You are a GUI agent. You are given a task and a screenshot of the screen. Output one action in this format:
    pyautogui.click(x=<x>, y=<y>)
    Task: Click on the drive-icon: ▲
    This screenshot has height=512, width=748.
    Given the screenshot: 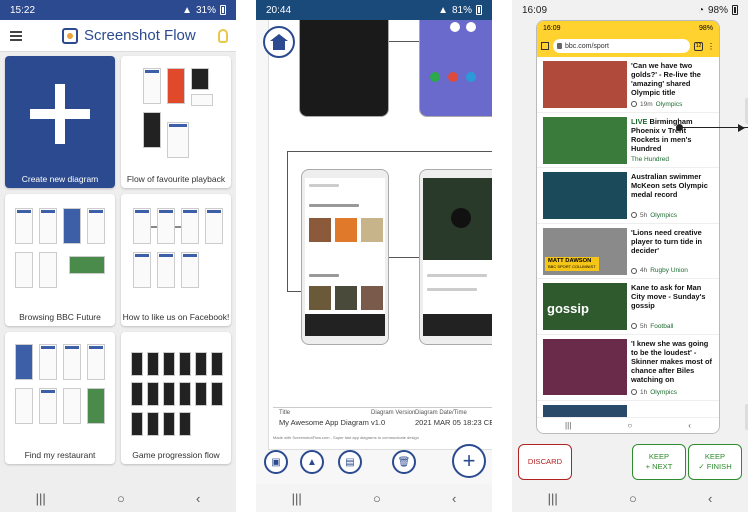 What is the action you would take?
    pyautogui.click(x=312, y=462)
    